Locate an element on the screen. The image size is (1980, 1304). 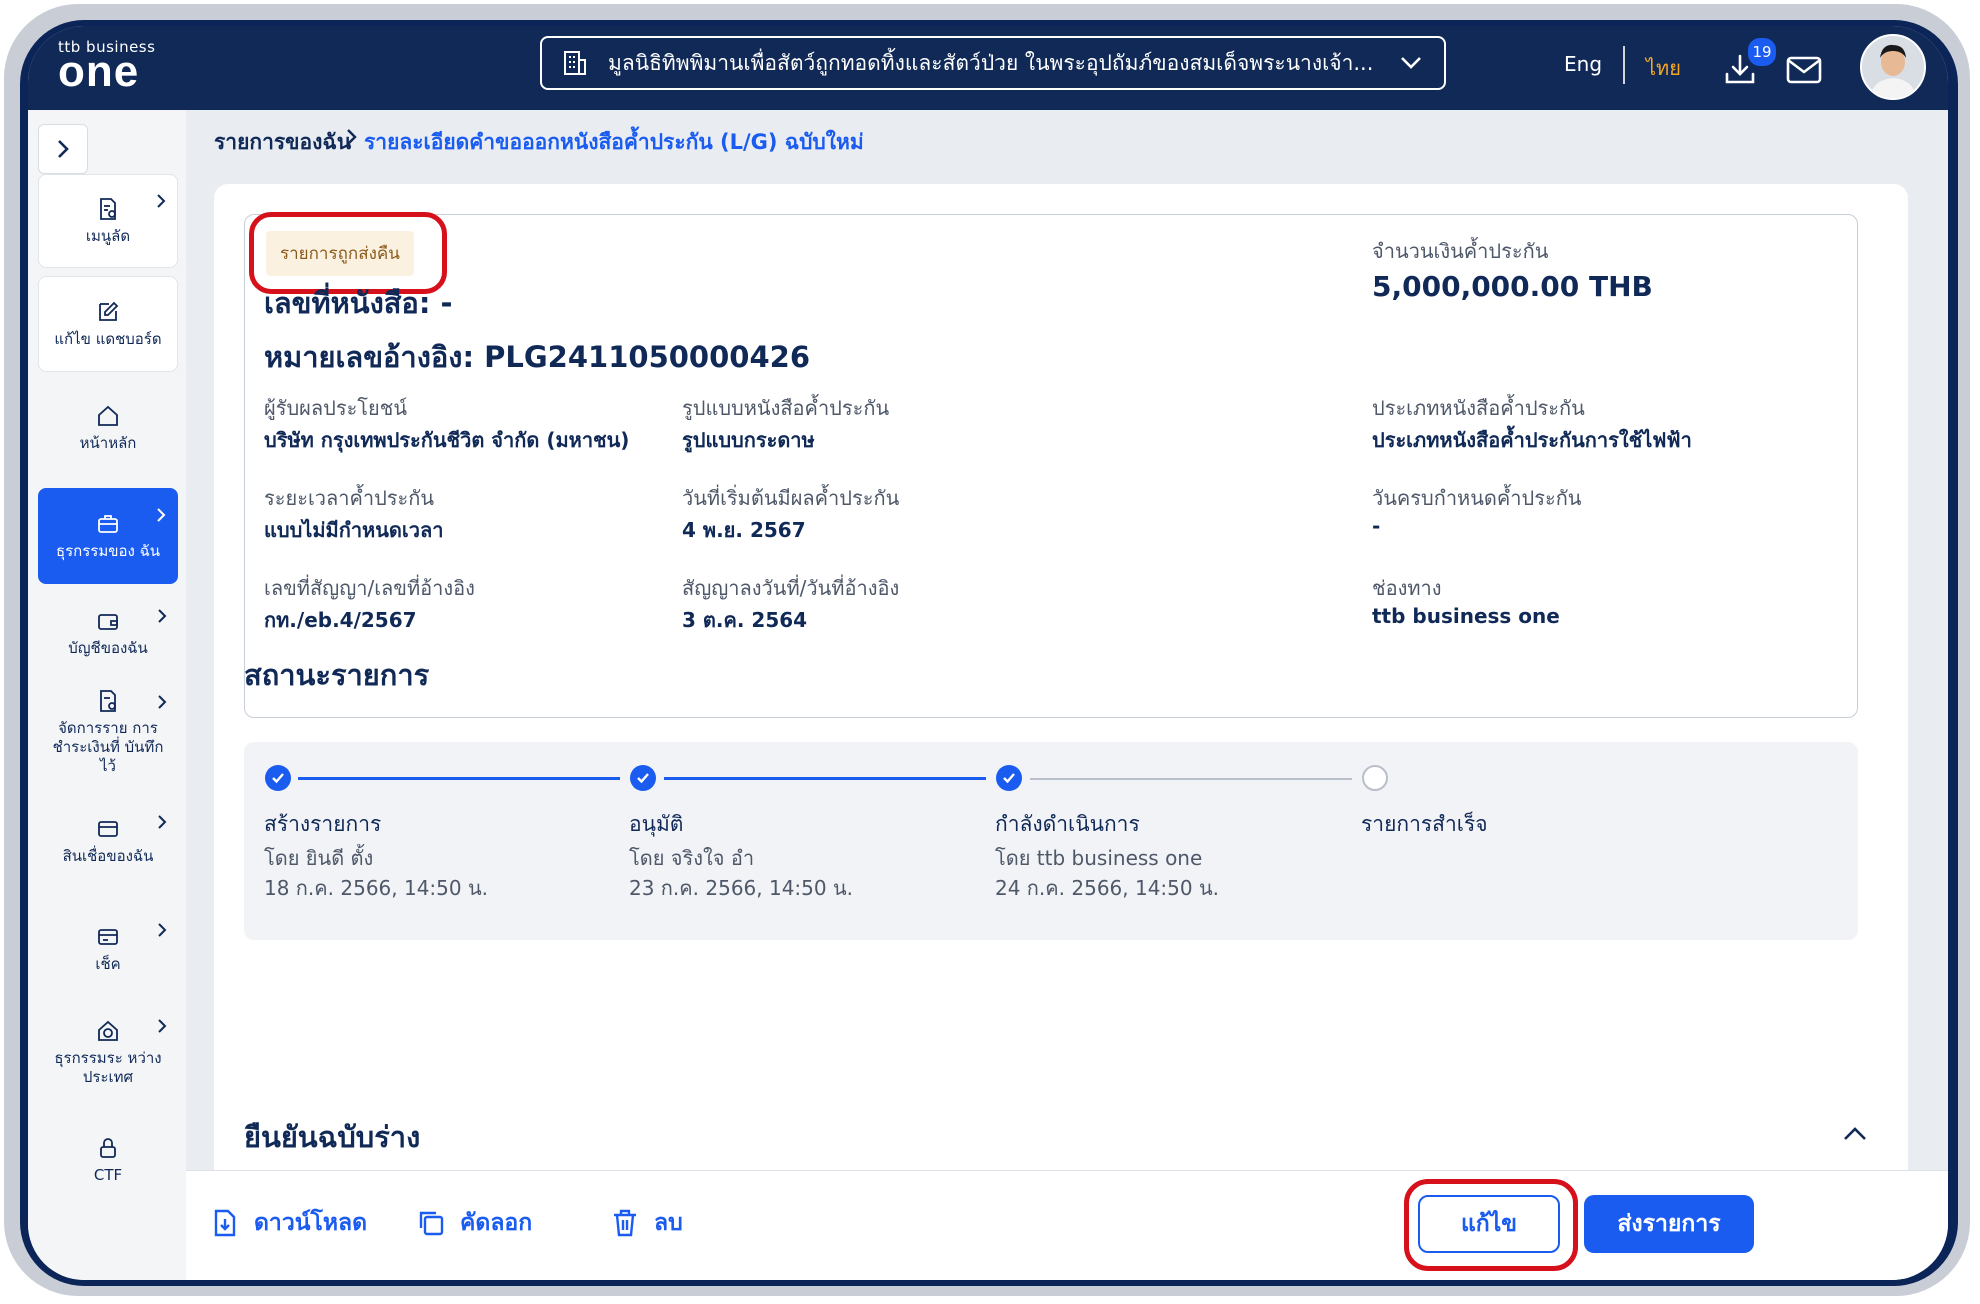
action-bar: ดาวน์โหลด คัดลอก ลบ แก้ไข ส่งรายการ is located at coordinates (1067, 1225).